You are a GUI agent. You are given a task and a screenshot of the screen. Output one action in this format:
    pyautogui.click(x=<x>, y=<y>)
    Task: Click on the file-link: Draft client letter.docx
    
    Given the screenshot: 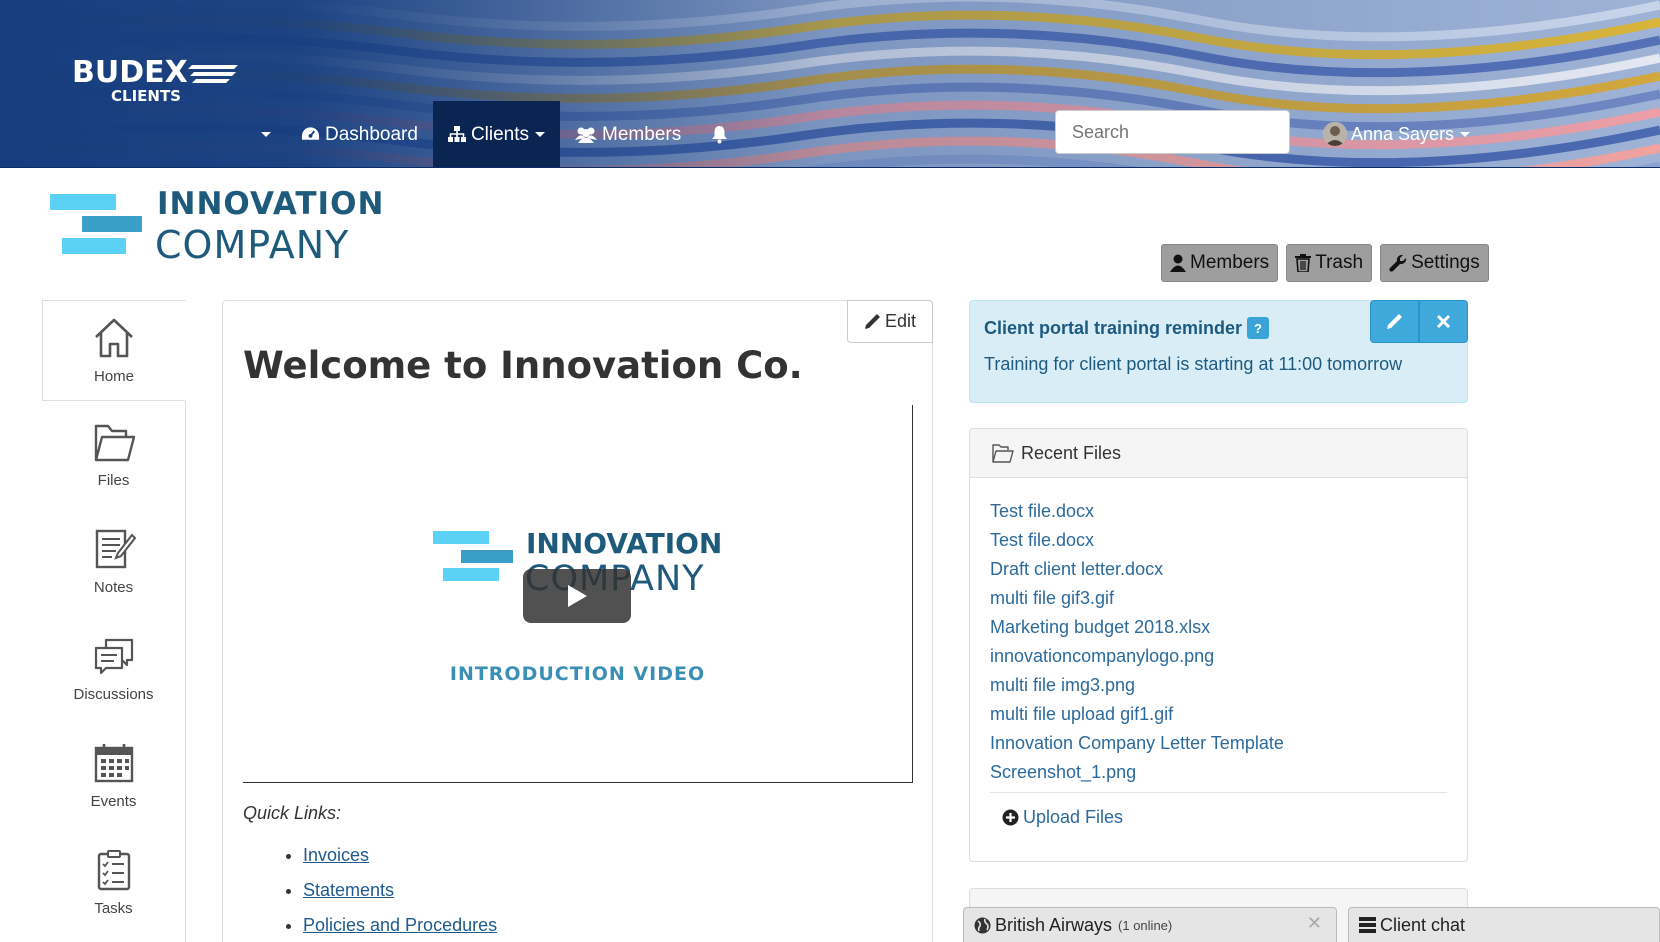 What is the action you would take?
    pyautogui.click(x=1137, y=569)
    